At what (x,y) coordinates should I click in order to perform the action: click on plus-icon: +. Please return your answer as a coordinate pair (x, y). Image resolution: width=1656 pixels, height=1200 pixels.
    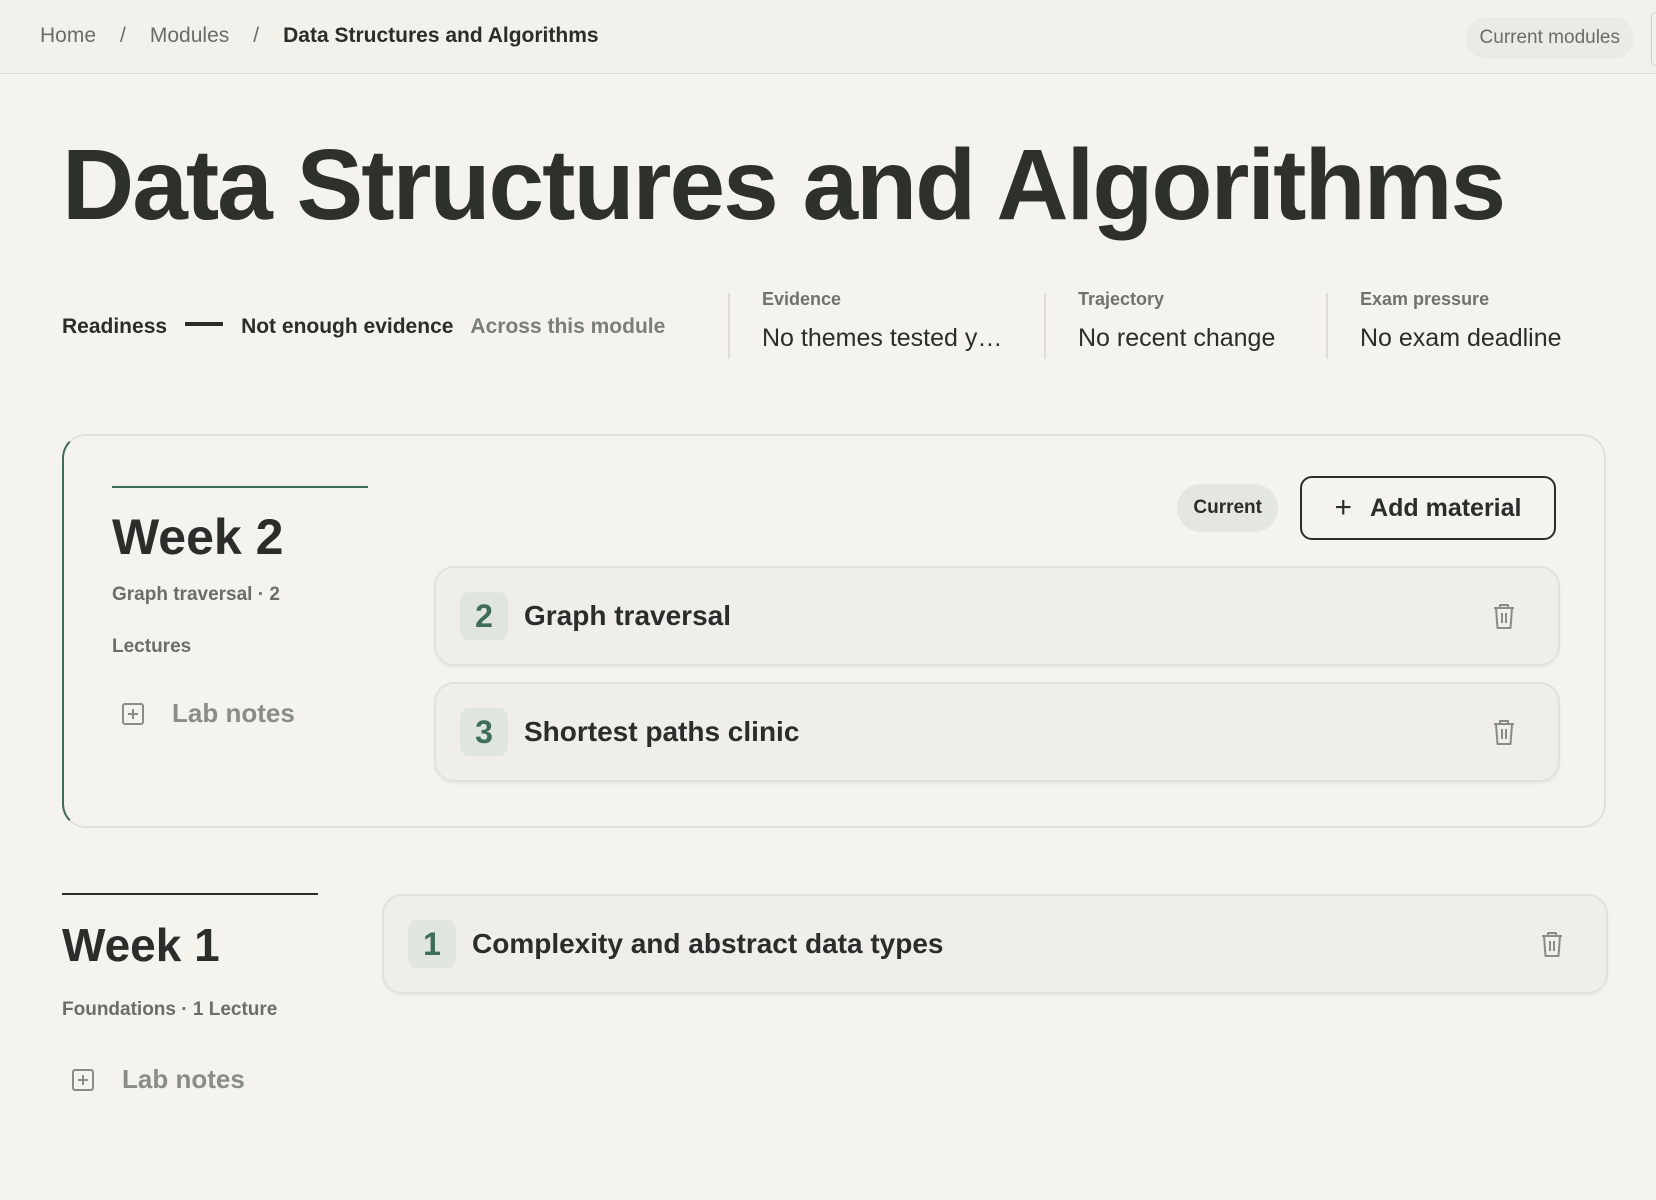
    Looking at the image, I should click on (1343, 507).